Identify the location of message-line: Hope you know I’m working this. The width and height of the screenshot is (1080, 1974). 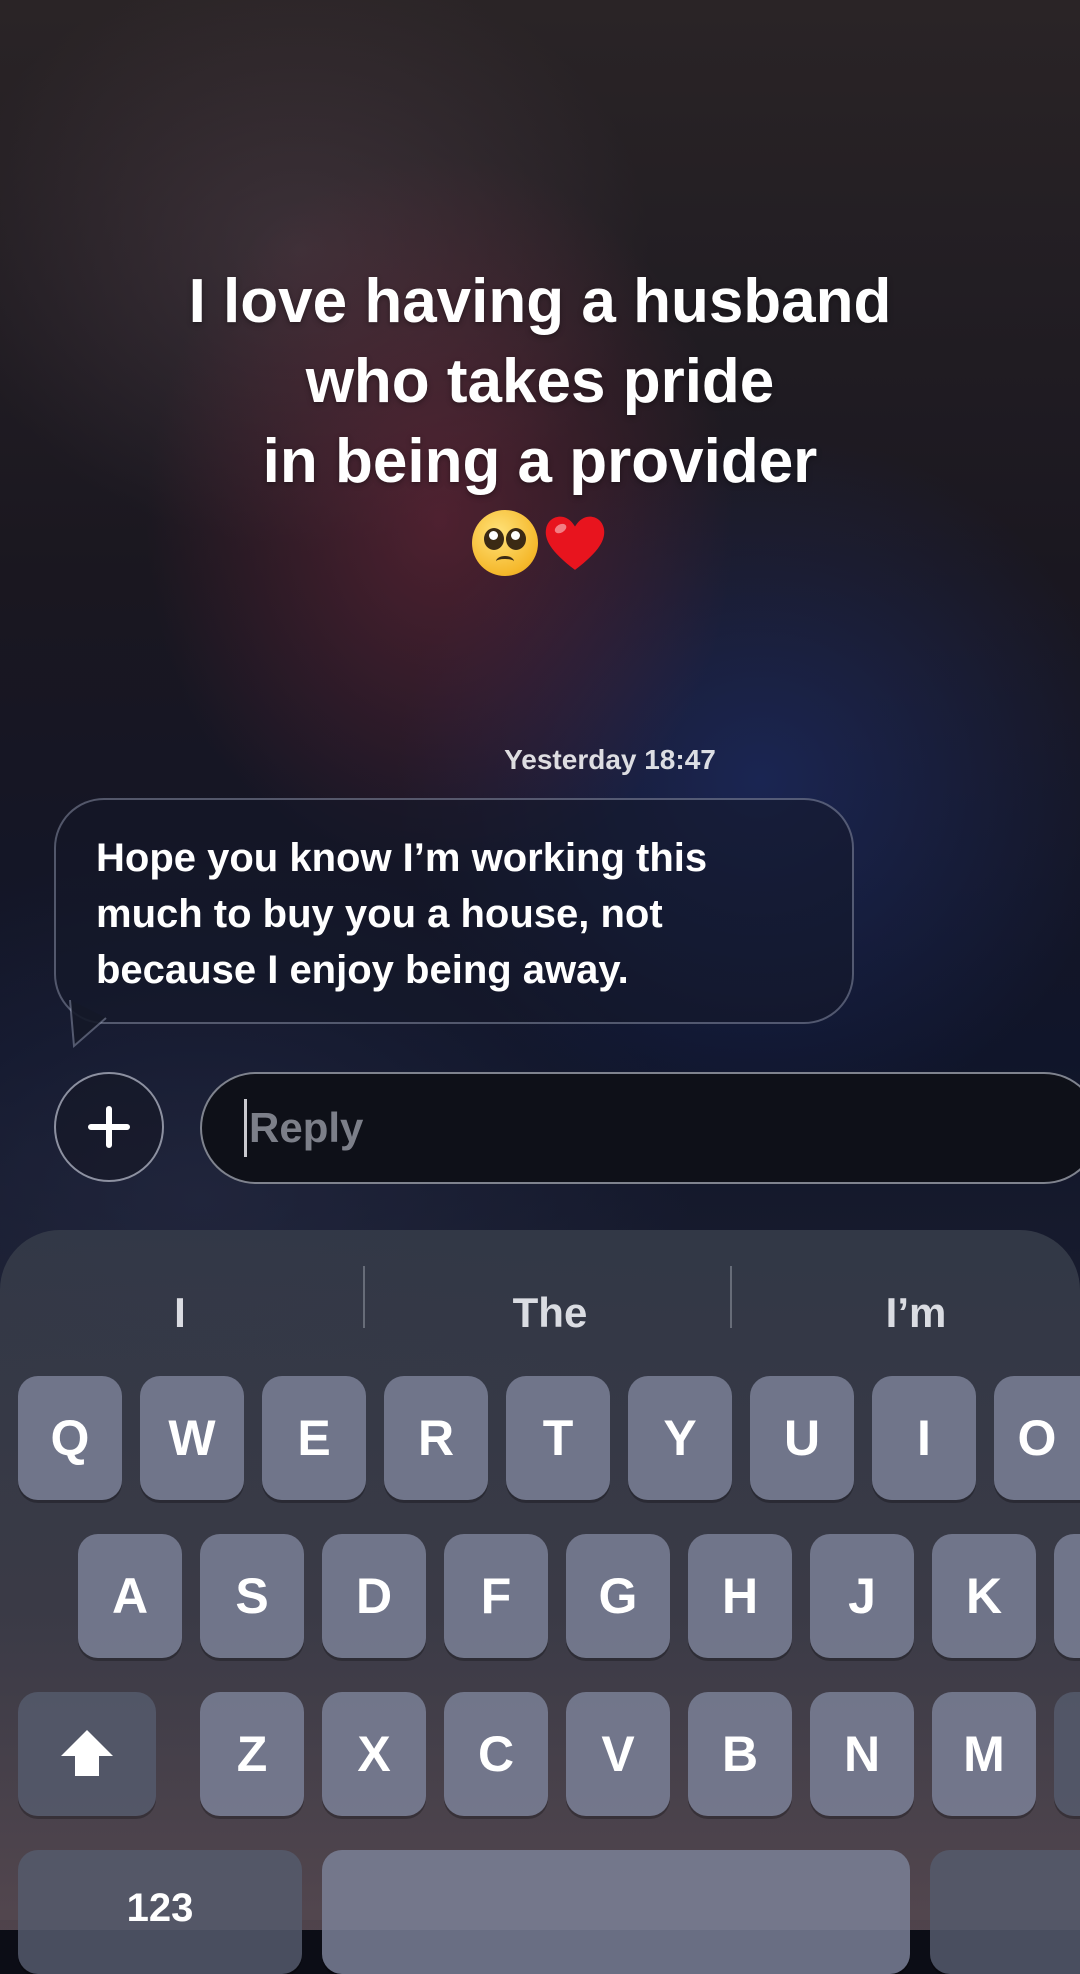
(402, 858).